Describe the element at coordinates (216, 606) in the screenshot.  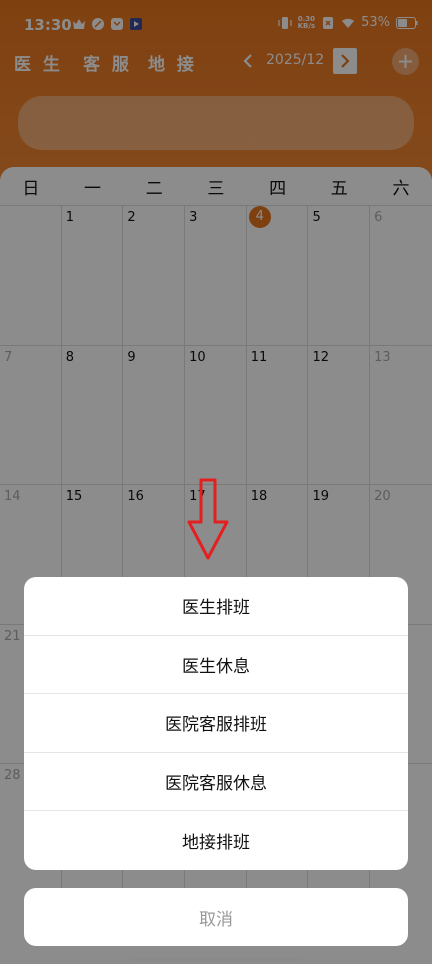
I see `doctor-schedule-option: 医生排班` at that location.